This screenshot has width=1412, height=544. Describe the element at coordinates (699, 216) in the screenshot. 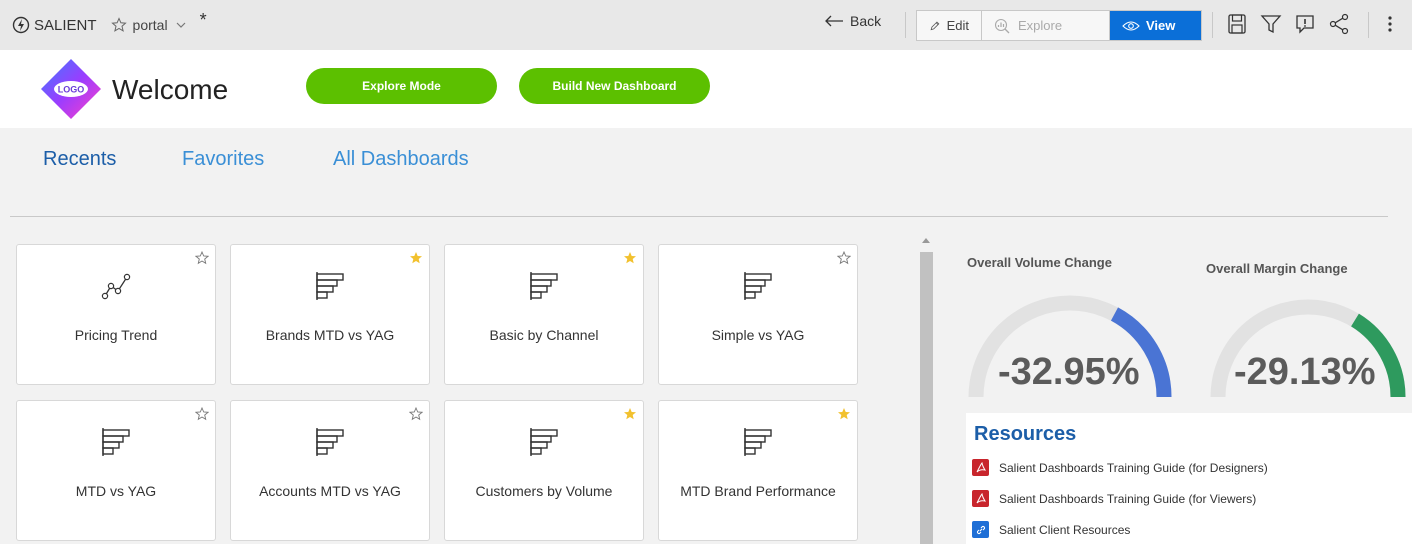

I see `tabs-divider` at that location.